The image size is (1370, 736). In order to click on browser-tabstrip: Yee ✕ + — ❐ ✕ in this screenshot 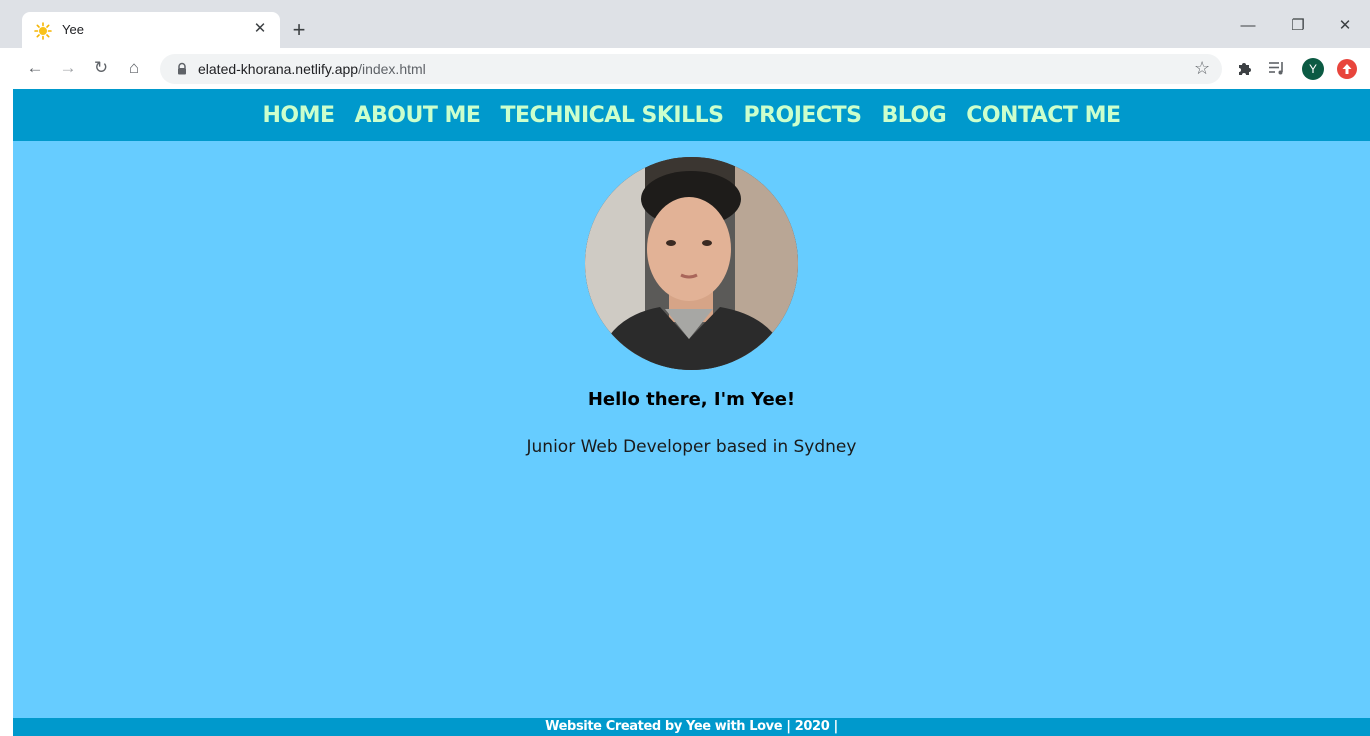, I will do `click(685, 24)`.